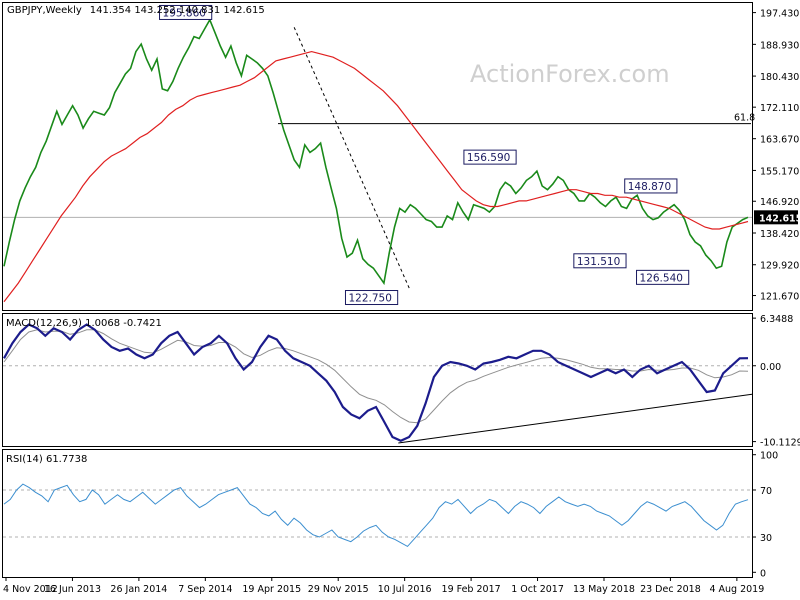 The image size is (800, 600). I want to click on annotation-label: 122.750, so click(369, 299).